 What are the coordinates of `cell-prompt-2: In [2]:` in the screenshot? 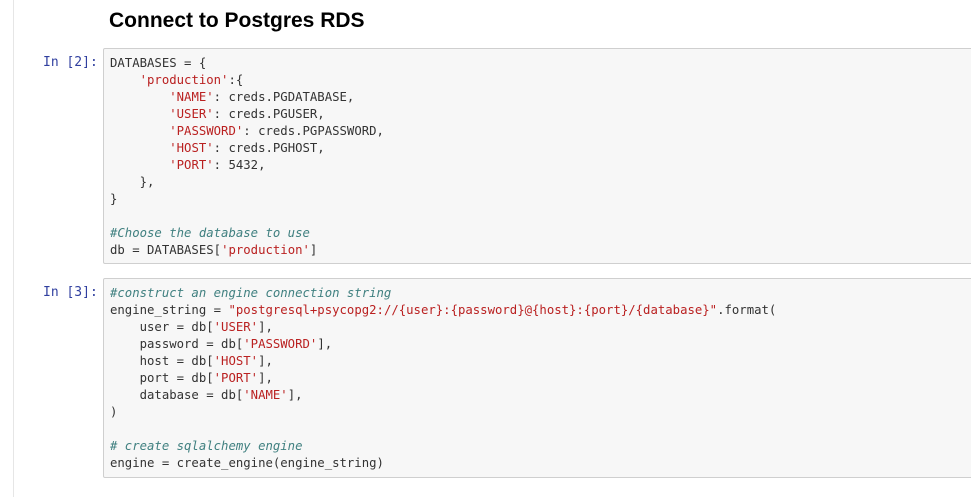 It's located at (70, 62).